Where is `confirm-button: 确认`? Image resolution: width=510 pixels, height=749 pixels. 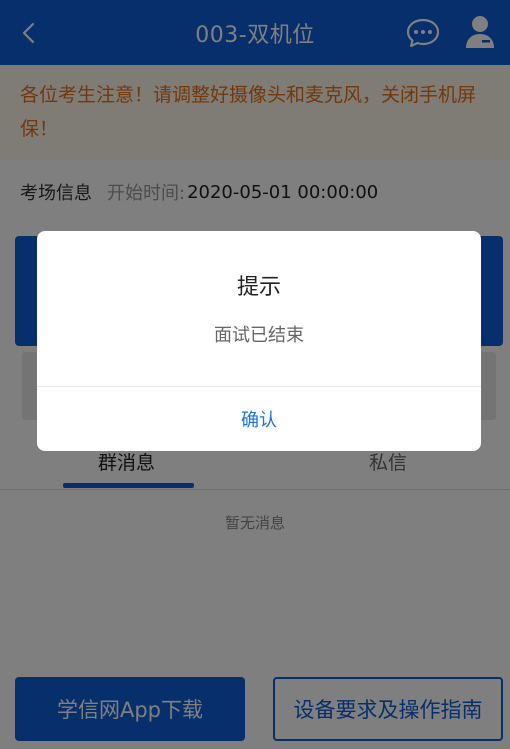
confirm-button: 确认 is located at coordinates (259, 419).